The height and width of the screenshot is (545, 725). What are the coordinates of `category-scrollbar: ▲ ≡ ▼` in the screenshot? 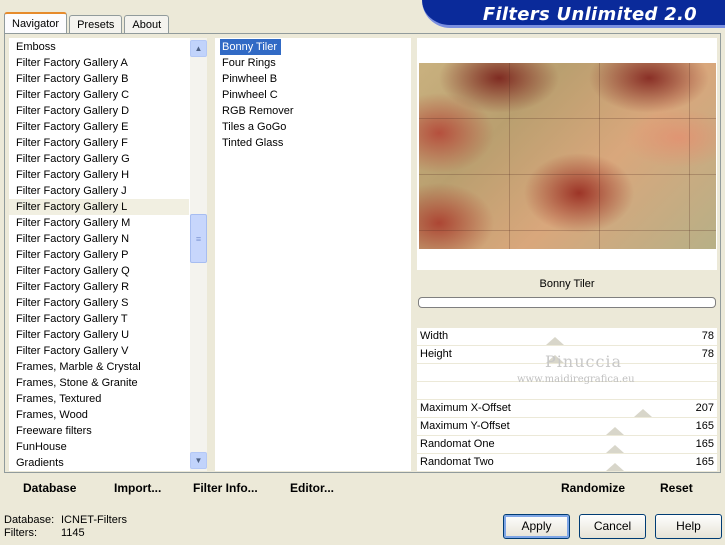 It's located at (198, 254).